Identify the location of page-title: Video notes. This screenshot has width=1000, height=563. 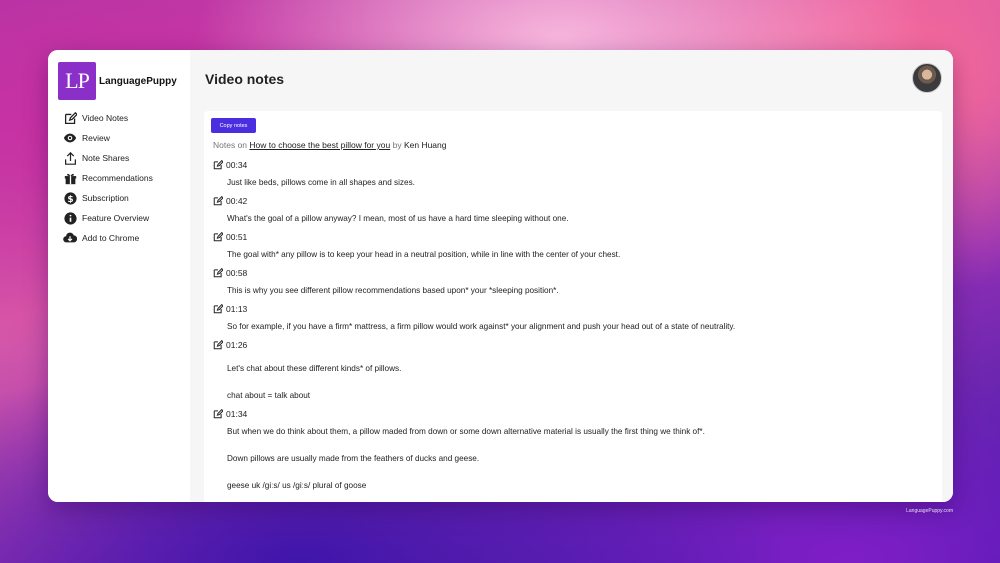
(245, 79).